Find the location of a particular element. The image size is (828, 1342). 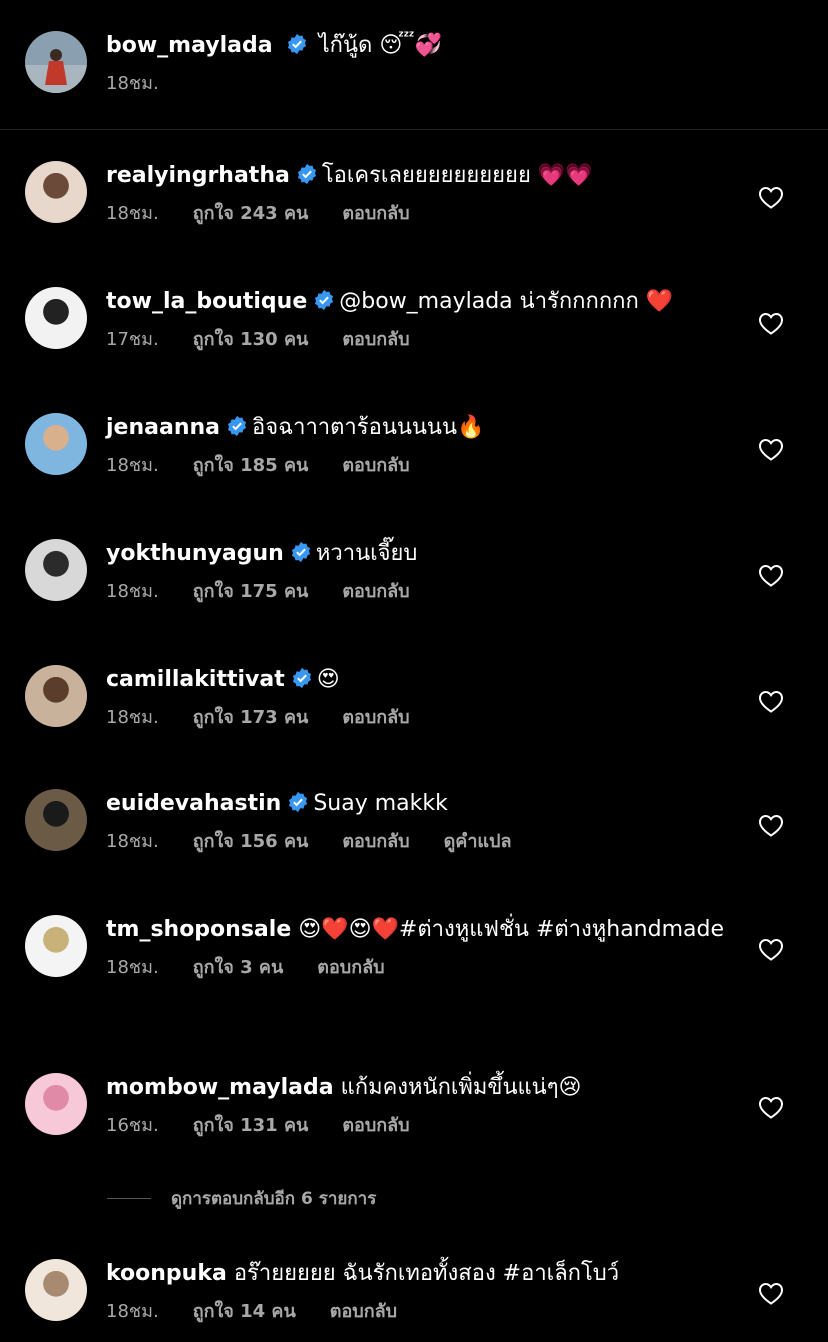

comment-like-count: ถูกใจ 185 คน is located at coordinates (251, 465).